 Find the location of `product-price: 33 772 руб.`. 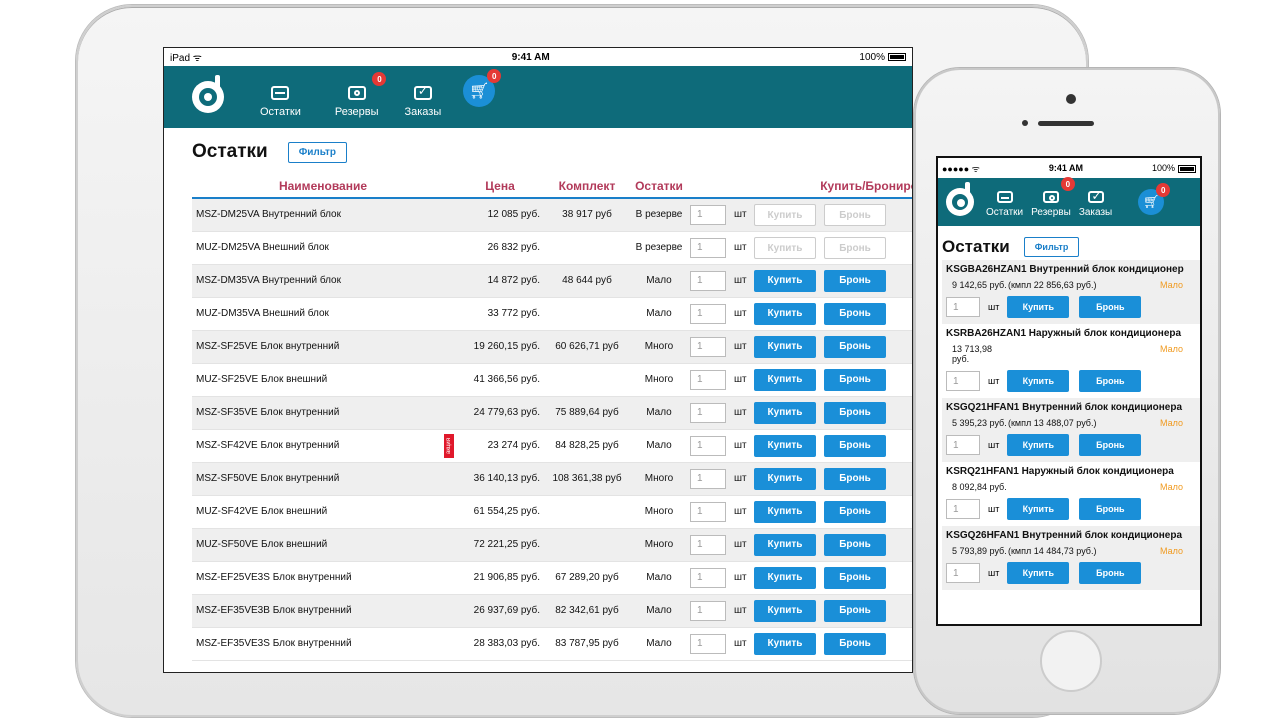

product-price: 33 772 руб. is located at coordinates (500, 314).